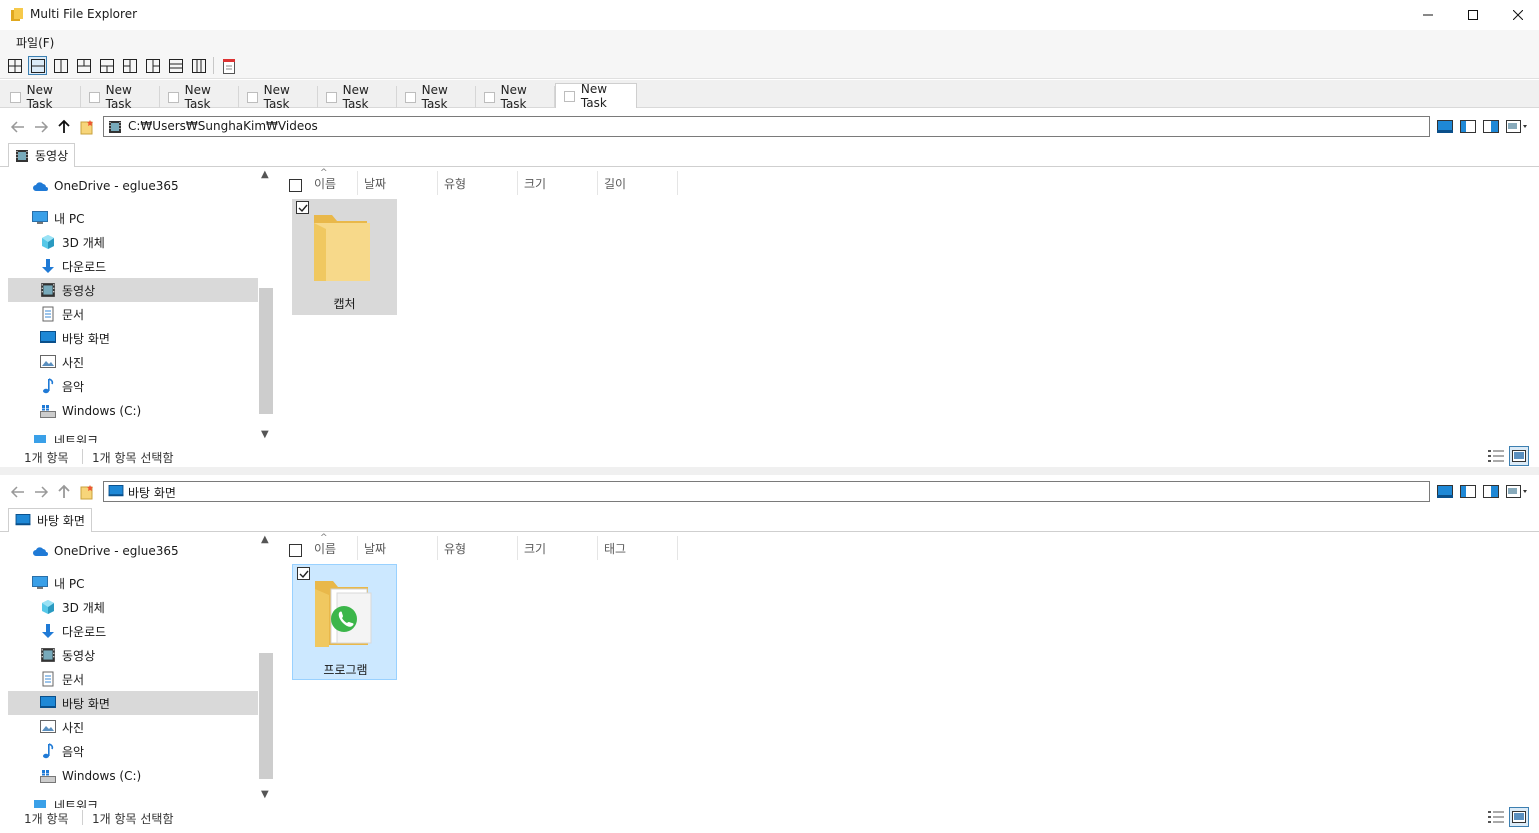 The image size is (1539, 833). Describe the element at coordinates (638, 183) in the screenshot. I see `column-length: 길이` at that location.